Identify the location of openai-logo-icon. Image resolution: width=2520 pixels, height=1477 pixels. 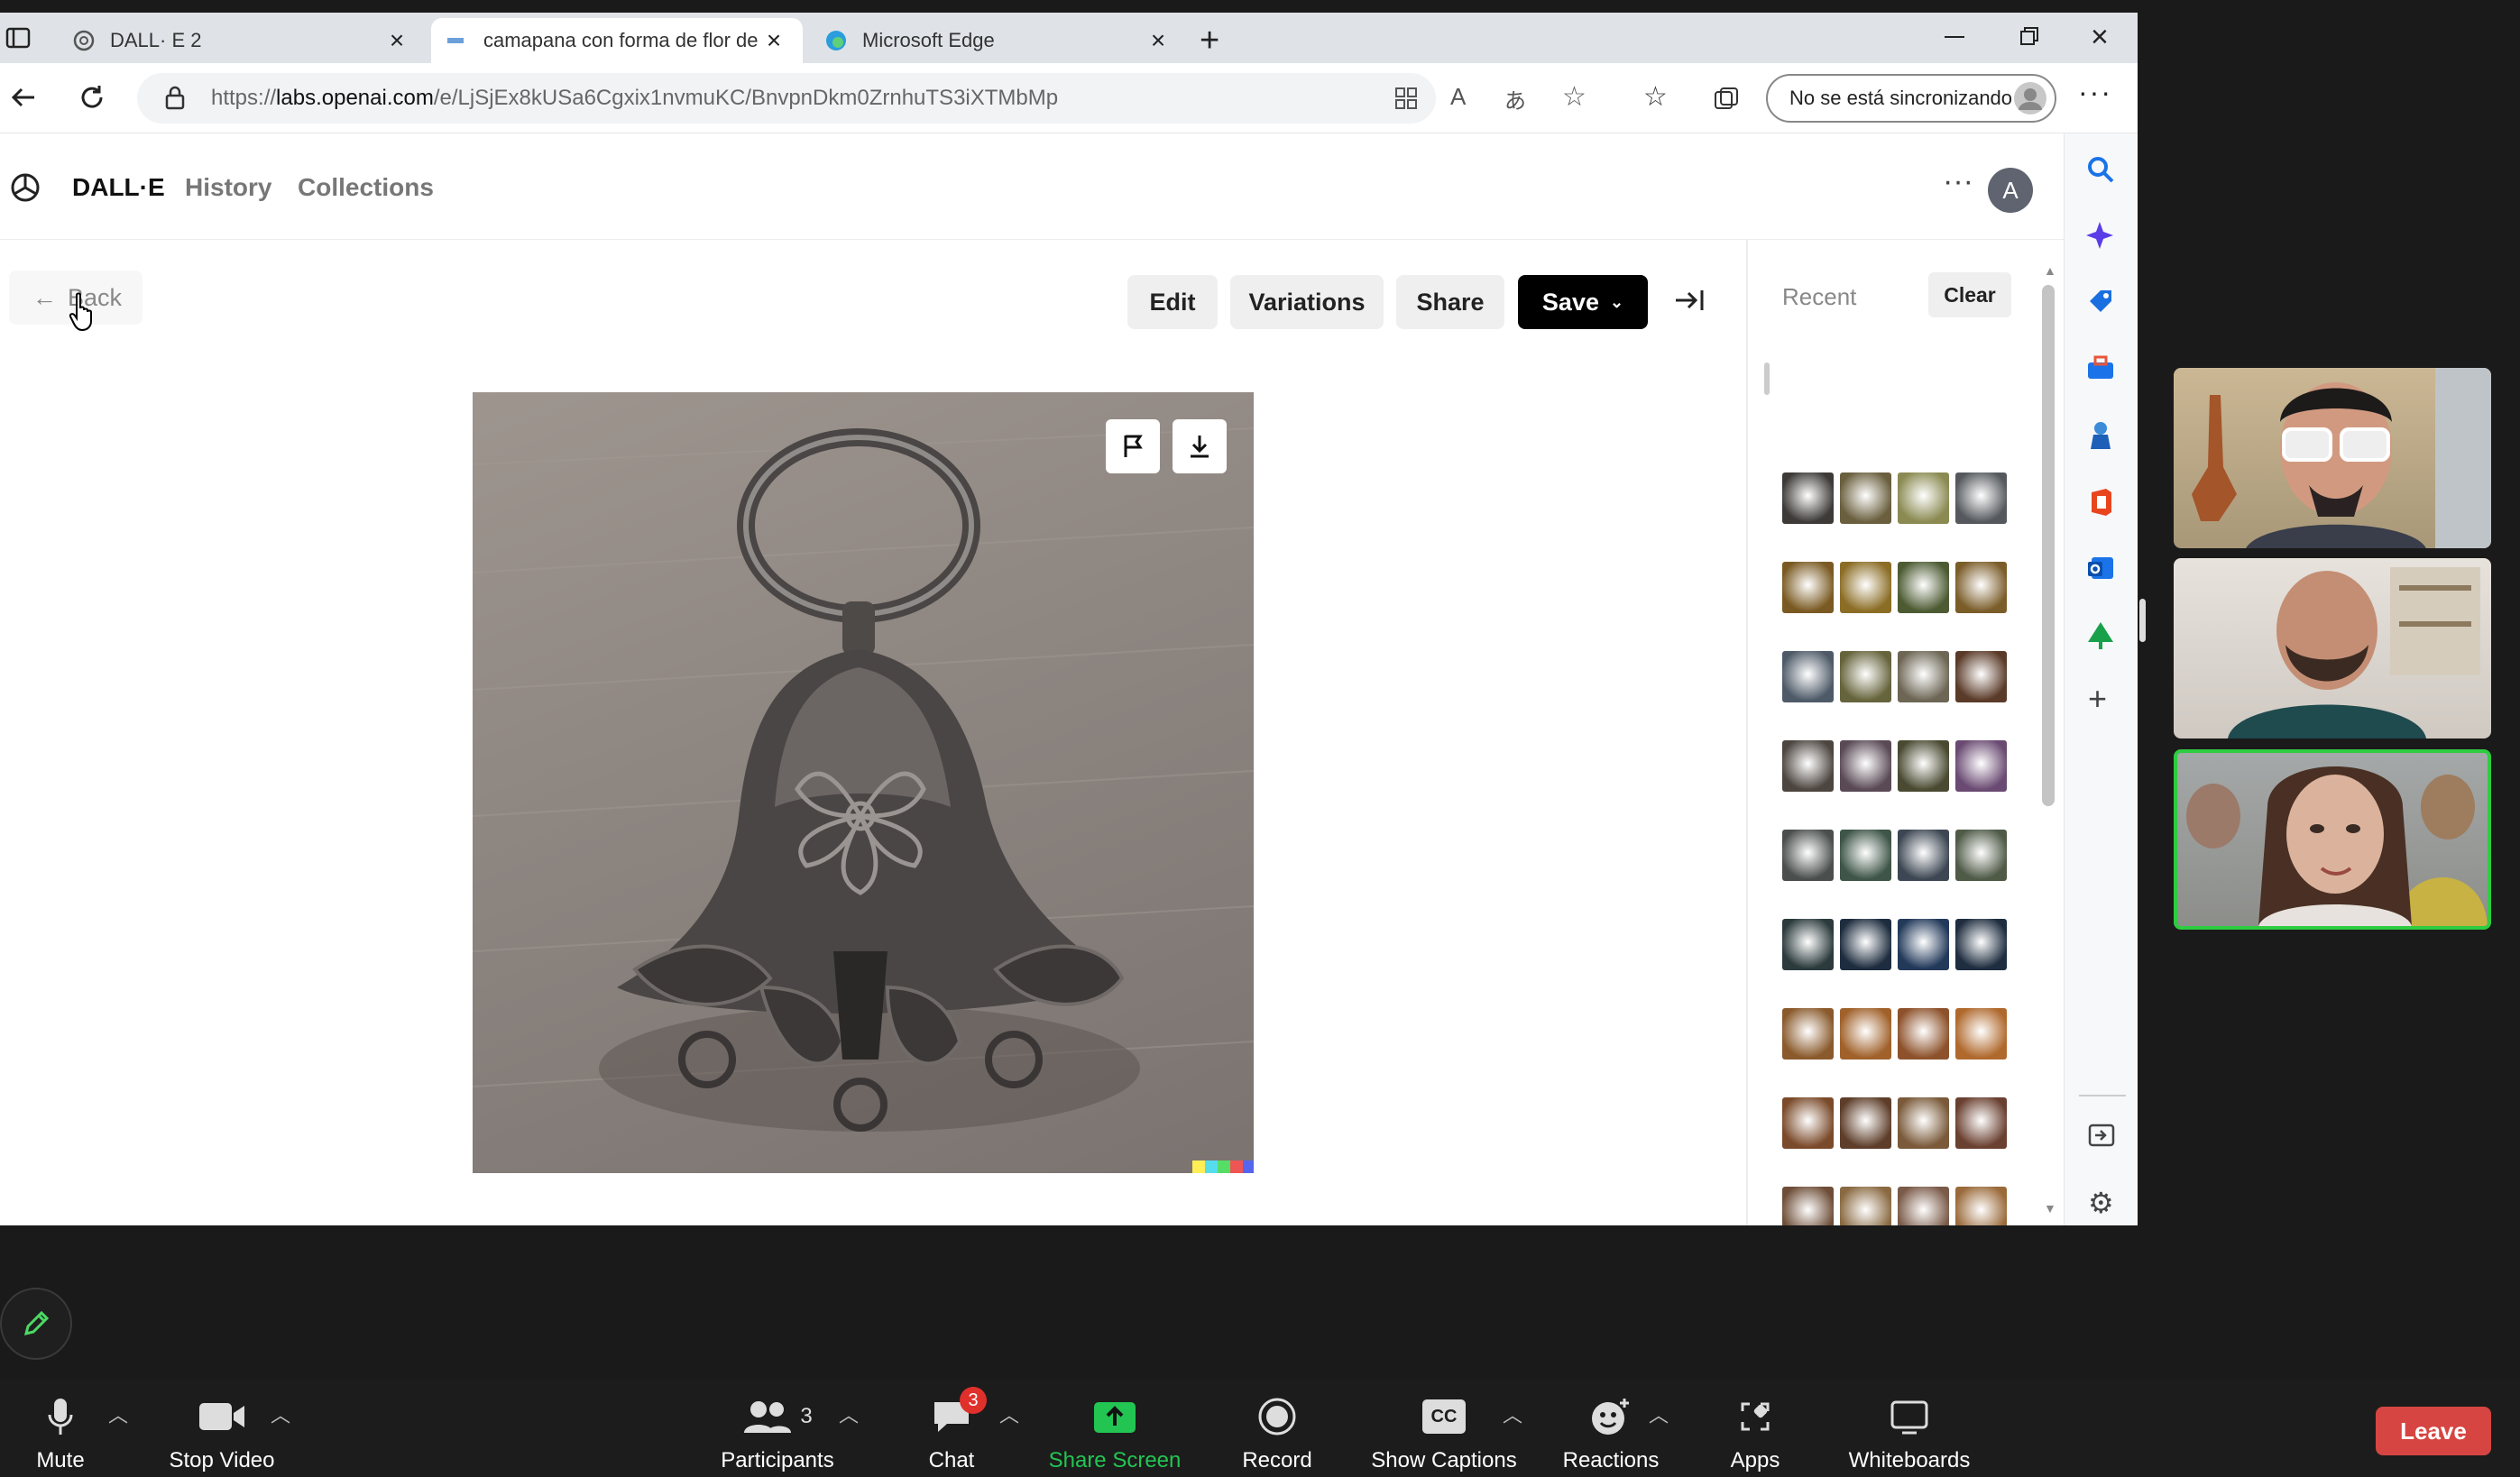
(25, 187).